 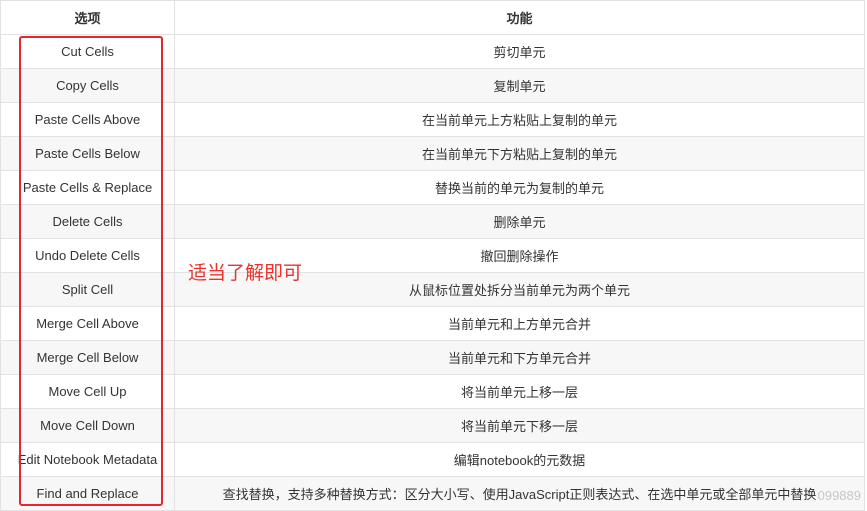 I want to click on function-cell: 将当前单元下移一层, so click(x=519, y=425).